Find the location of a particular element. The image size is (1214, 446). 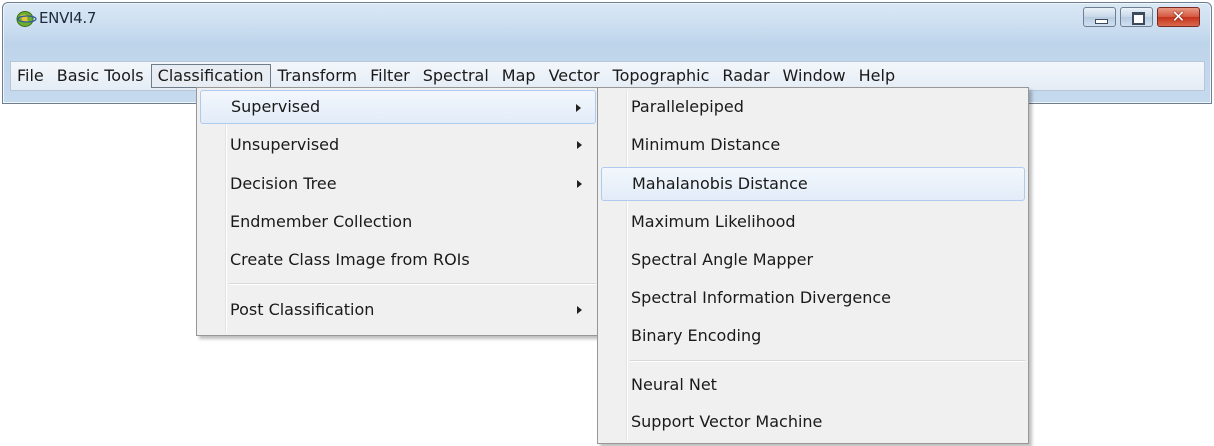

menu-topographic: Topographic is located at coordinates (661, 76).